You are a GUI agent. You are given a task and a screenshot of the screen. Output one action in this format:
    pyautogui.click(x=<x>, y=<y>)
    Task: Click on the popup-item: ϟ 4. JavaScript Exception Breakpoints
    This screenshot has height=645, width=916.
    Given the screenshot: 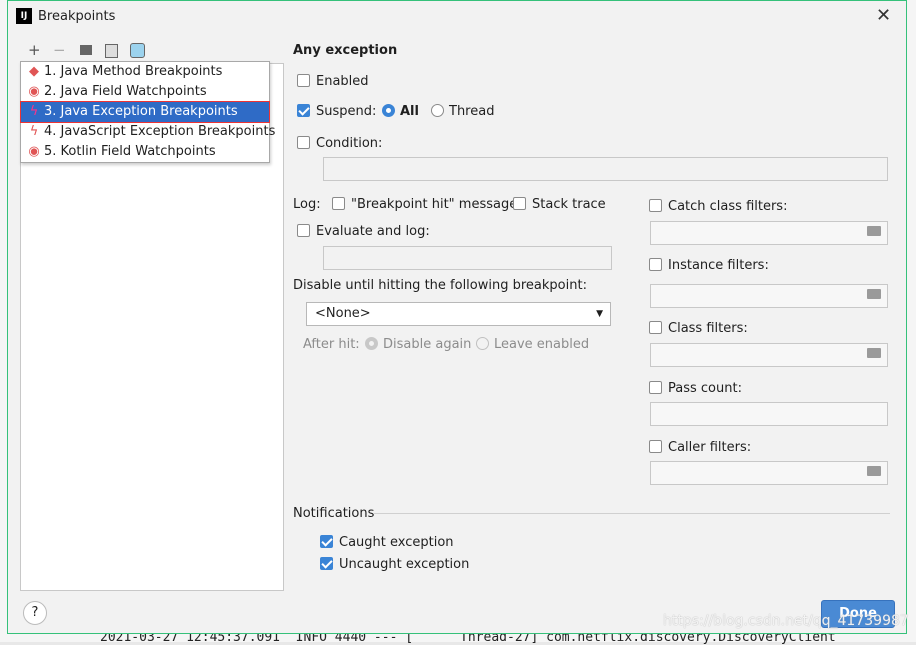 What is the action you would take?
    pyautogui.click(x=148, y=132)
    